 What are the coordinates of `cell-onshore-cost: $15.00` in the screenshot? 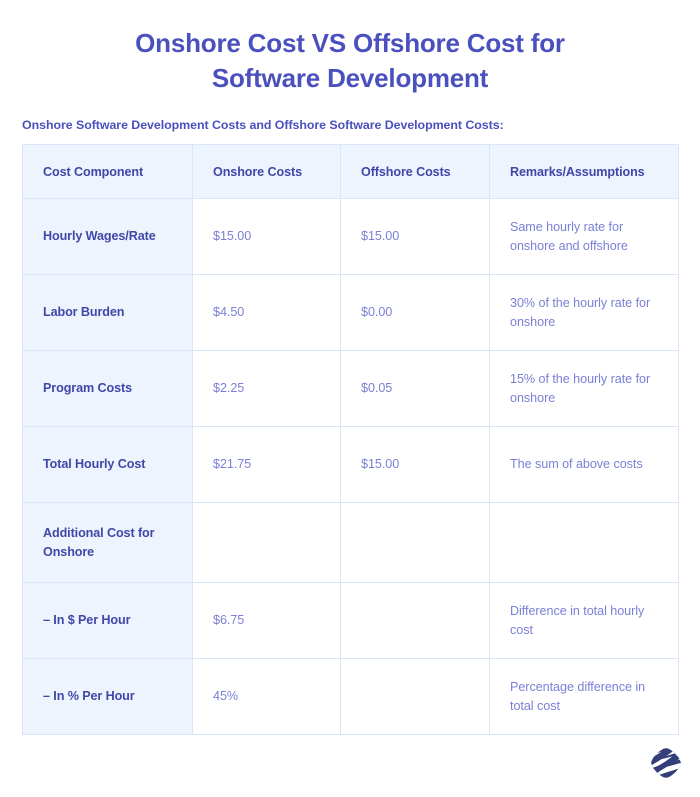 It's located at (266, 236).